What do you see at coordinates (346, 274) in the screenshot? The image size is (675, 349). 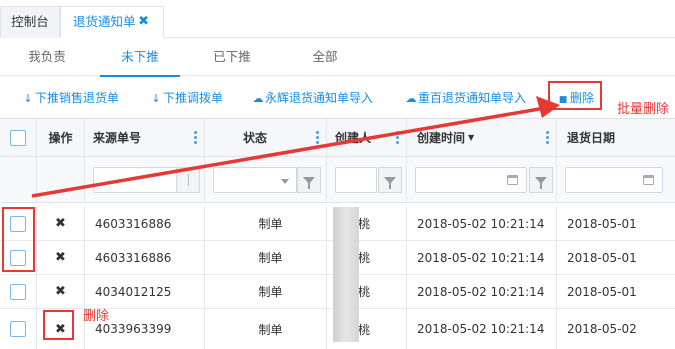 I see `redacted-creator-names` at bounding box center [346, 274].